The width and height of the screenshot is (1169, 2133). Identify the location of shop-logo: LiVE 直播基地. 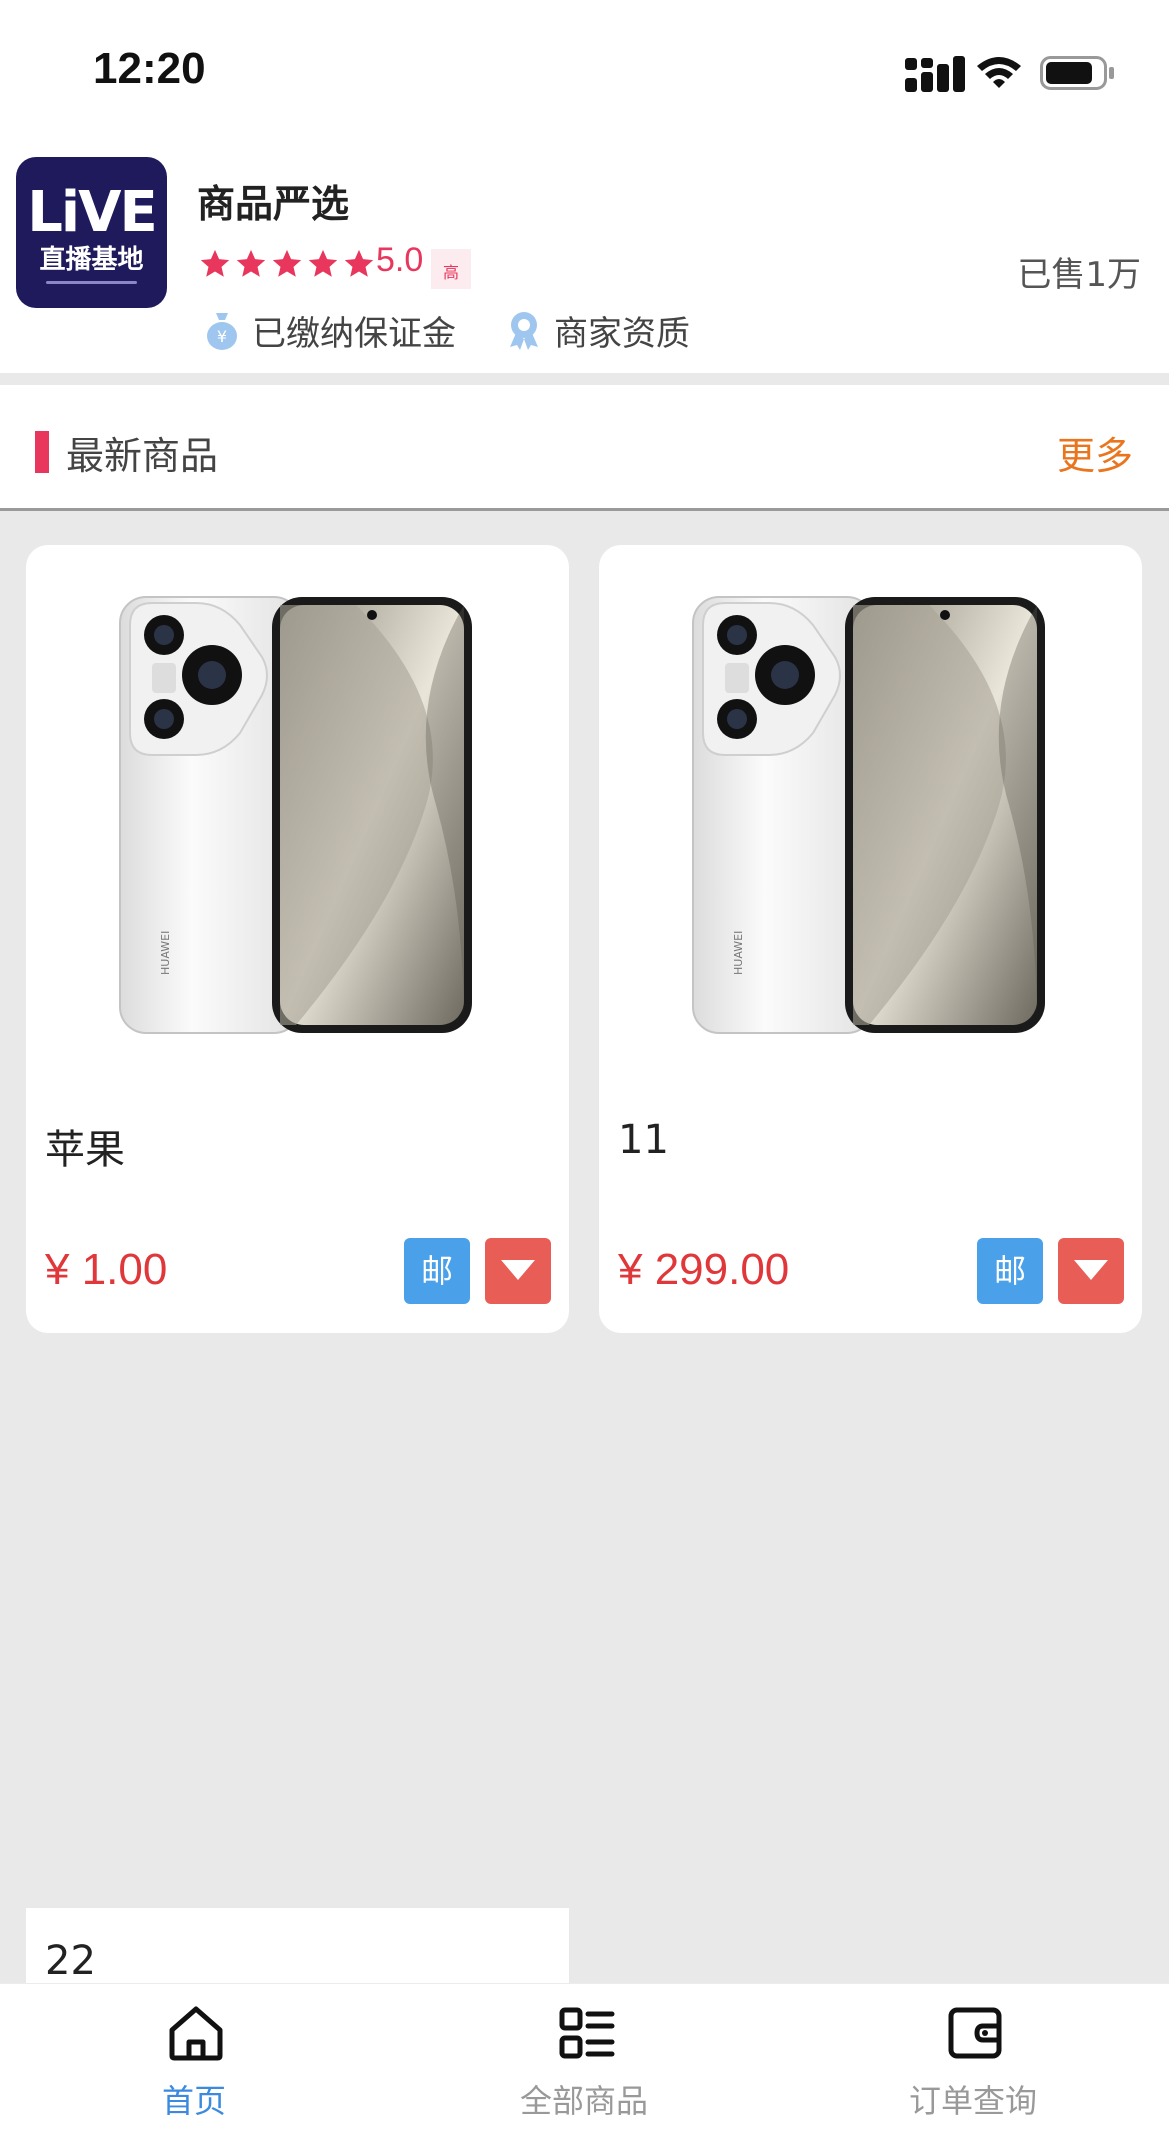
(91, 232).